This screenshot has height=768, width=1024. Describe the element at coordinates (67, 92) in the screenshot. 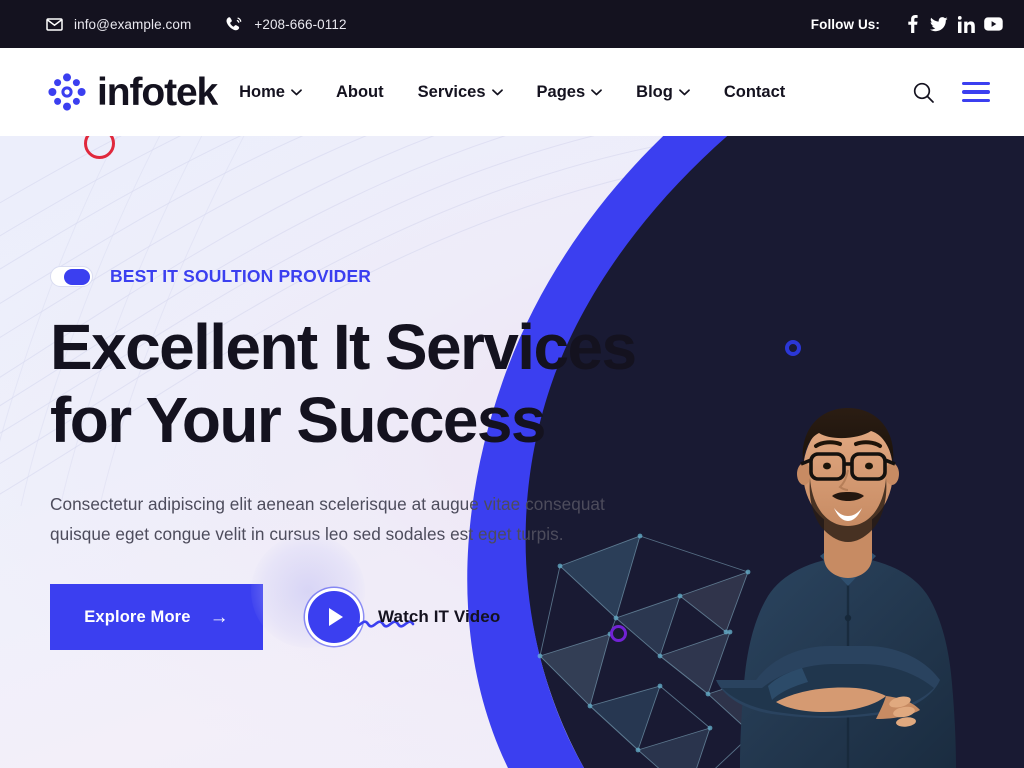

I see `infotek-cluster-logo-icon` at that location.